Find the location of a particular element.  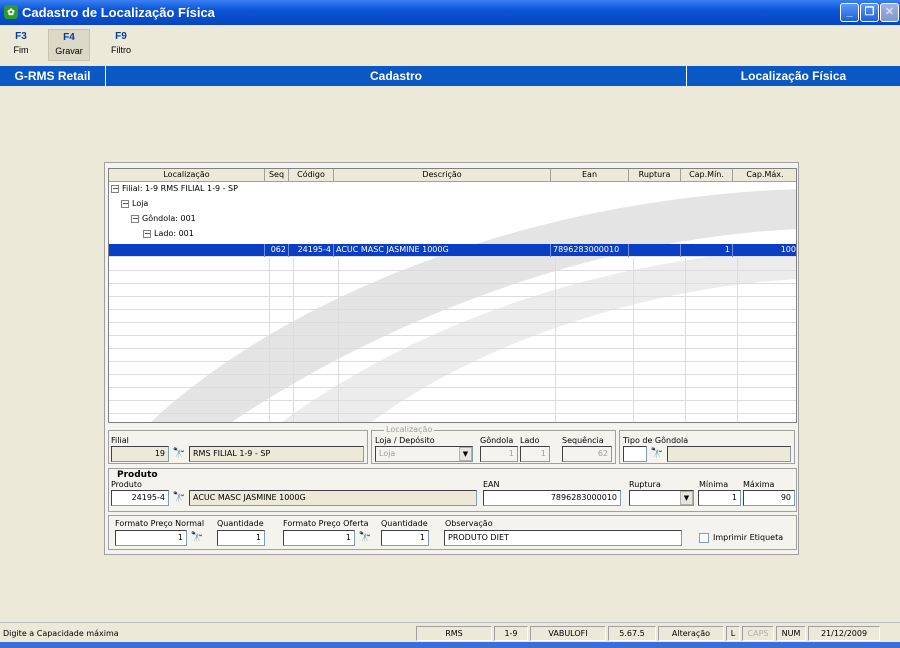

gravar-key: F4 is located at coordinates (69, 37).